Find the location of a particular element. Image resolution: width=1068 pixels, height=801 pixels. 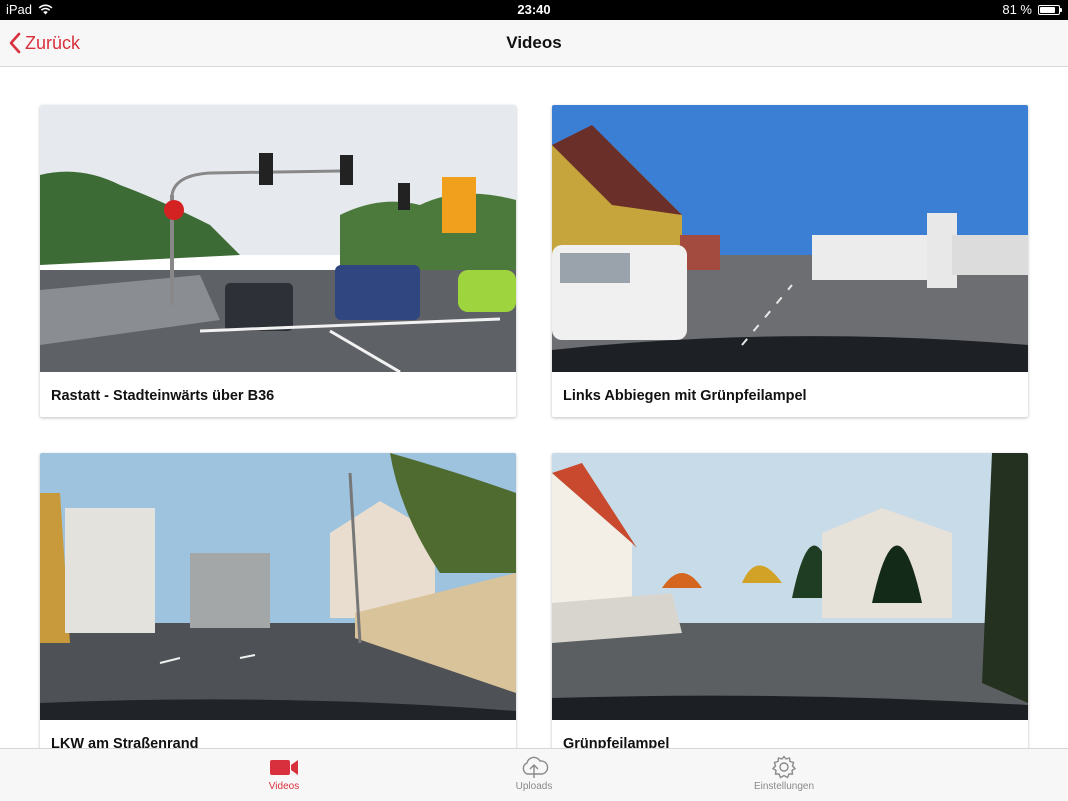

cloud-upload-icon is located at coordinates (535, 767).